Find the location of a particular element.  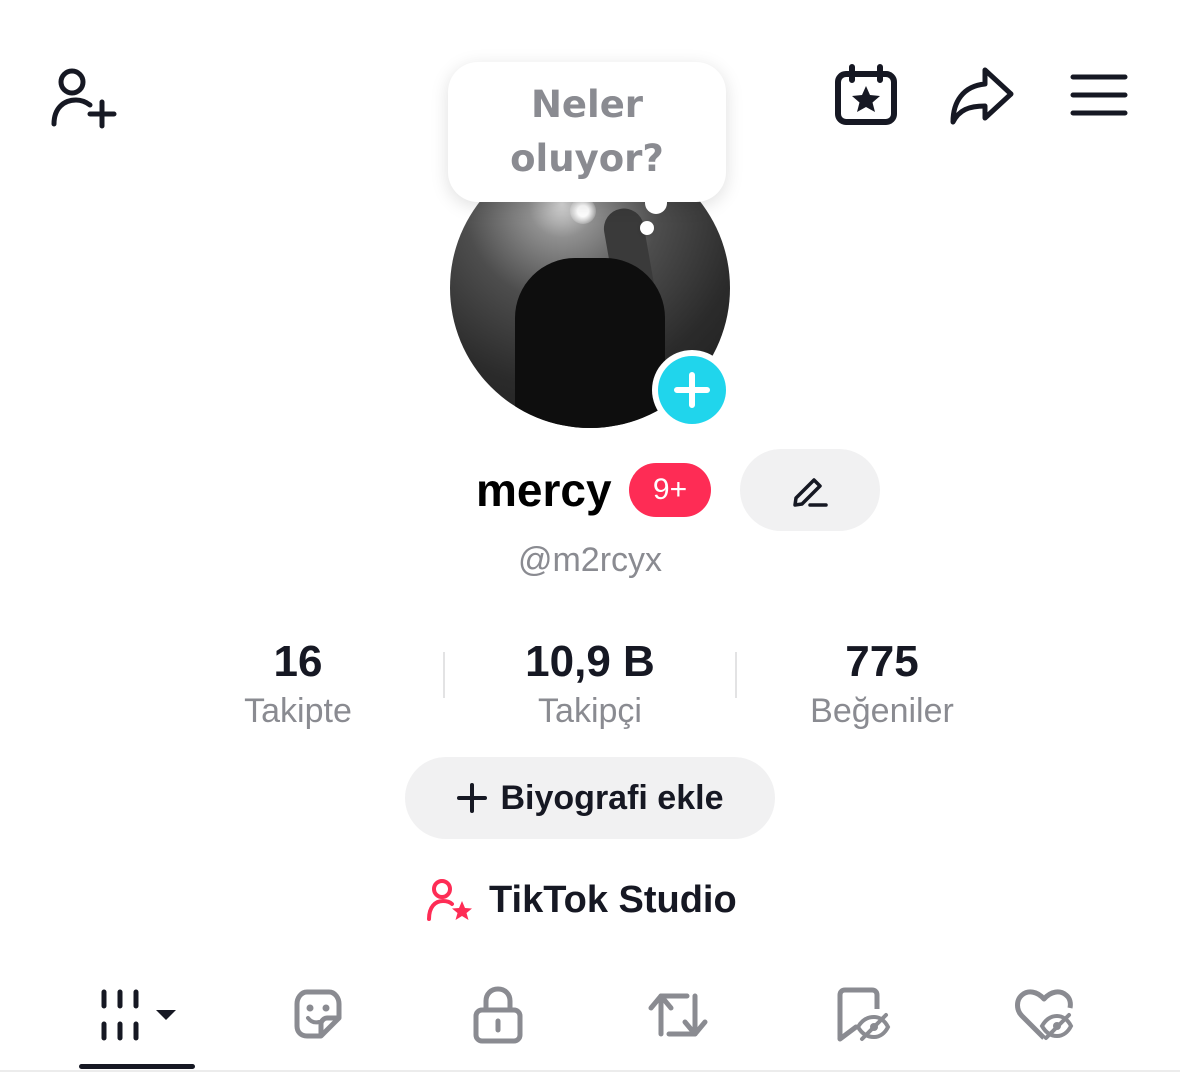

tab-videos is located at coordinates (140, 1015).